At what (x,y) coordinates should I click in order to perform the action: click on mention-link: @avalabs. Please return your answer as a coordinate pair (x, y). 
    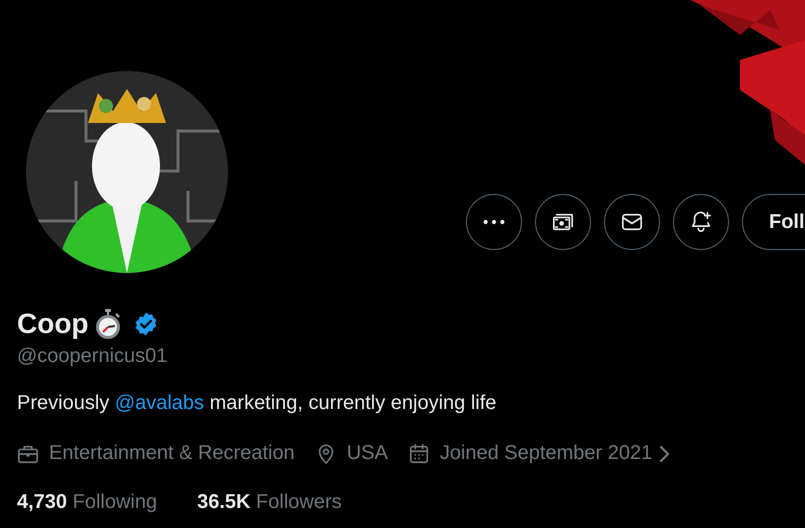
    Looking at the image, I should click on (159, 403).